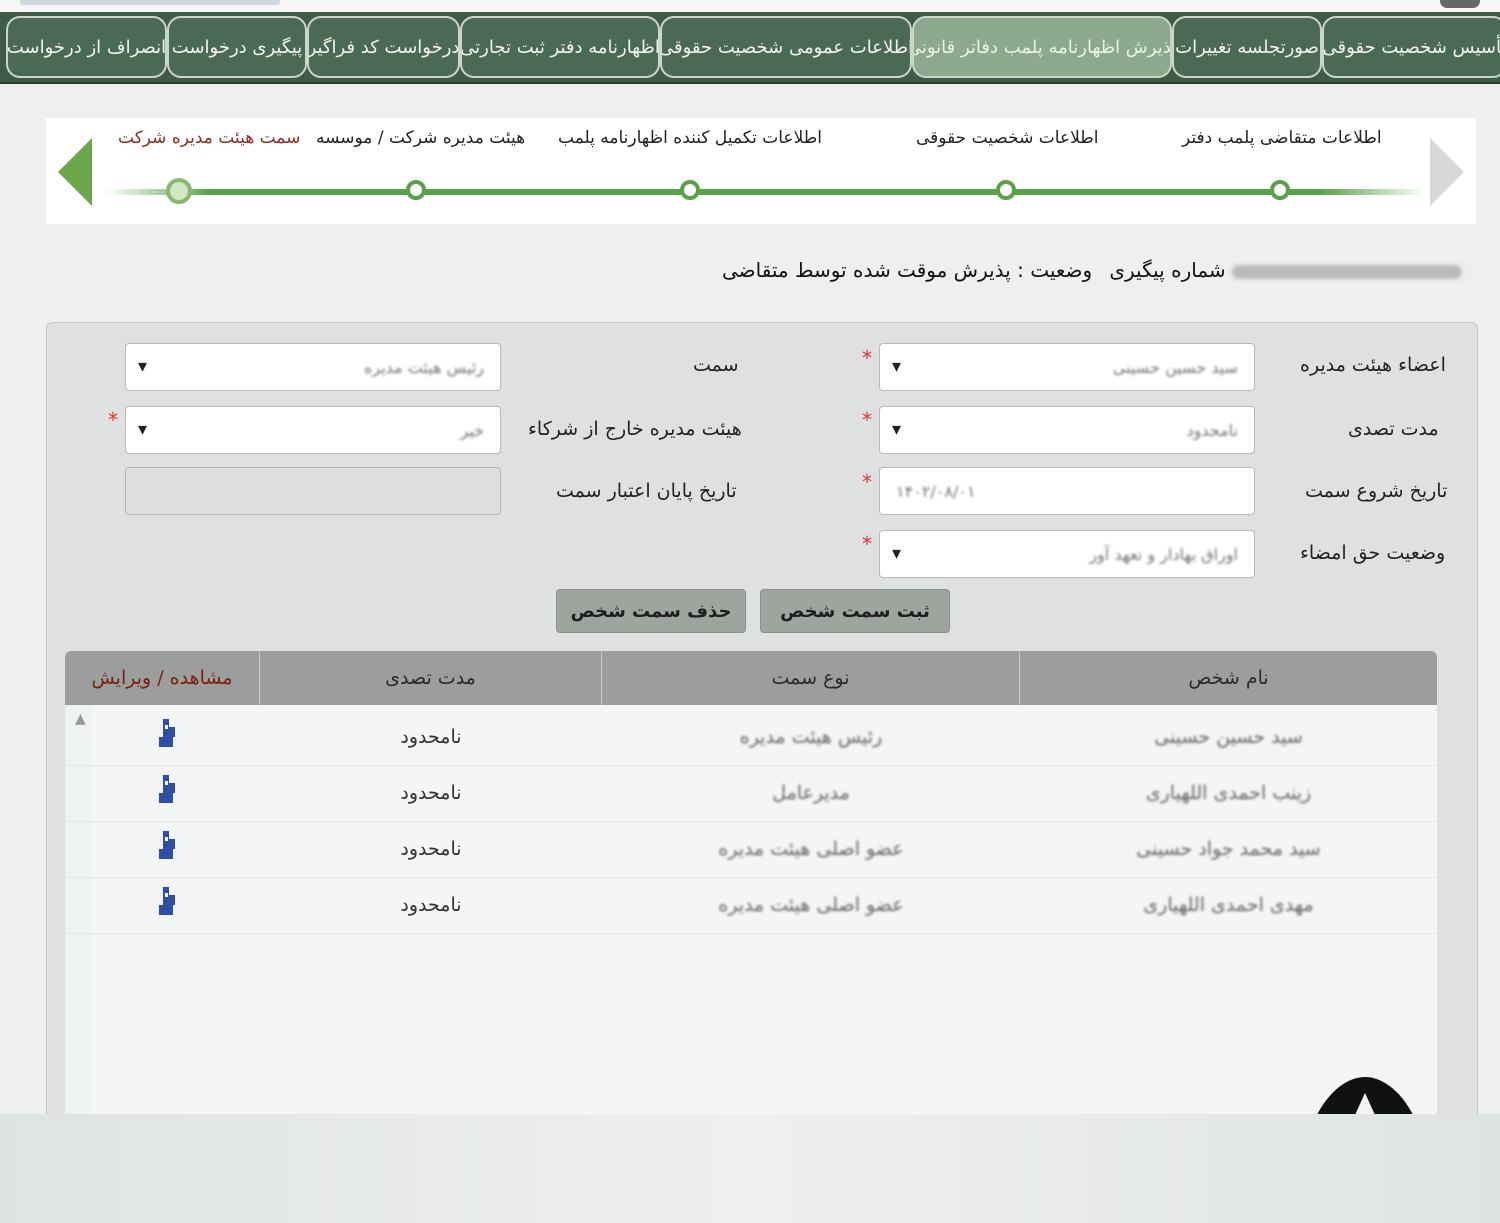  I want to click on top-link-blur, so click(150, 2).